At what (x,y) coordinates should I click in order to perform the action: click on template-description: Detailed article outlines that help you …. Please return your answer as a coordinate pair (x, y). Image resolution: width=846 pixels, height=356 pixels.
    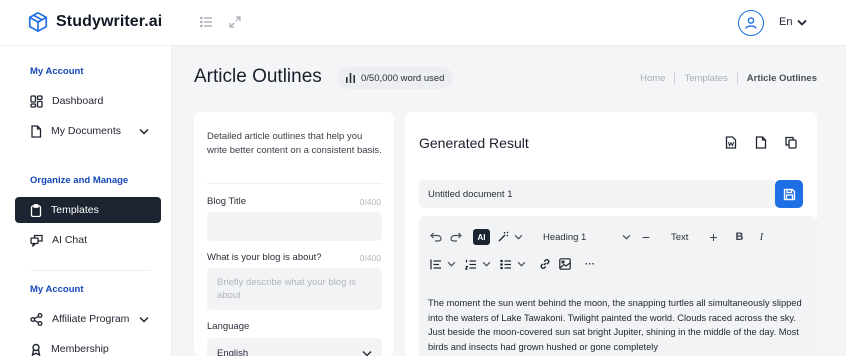
    Looking at the image, I should click on (294, 143).